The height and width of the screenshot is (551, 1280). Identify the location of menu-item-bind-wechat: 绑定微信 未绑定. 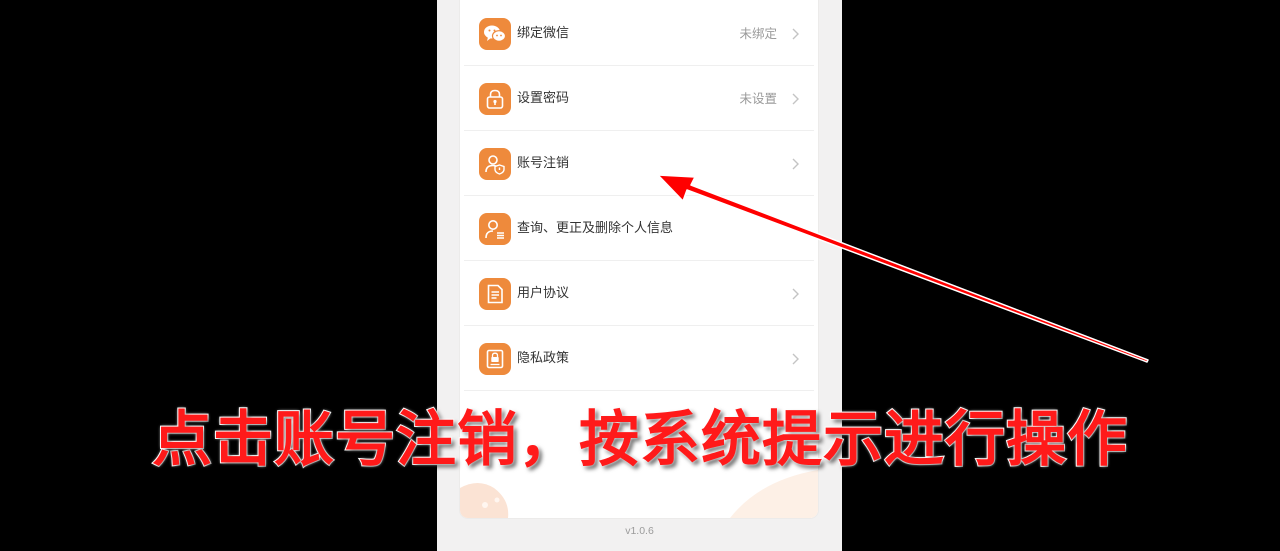
(639, 33).